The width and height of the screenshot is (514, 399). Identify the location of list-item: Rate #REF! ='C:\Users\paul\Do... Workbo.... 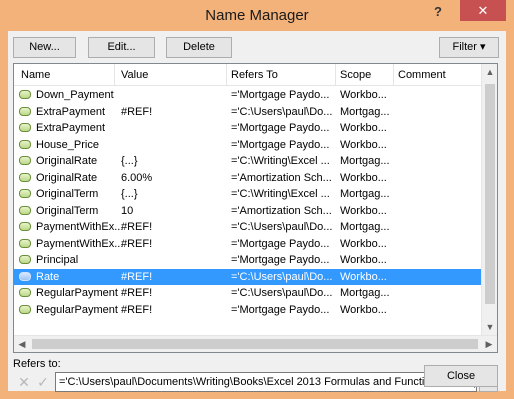
(249, 276).